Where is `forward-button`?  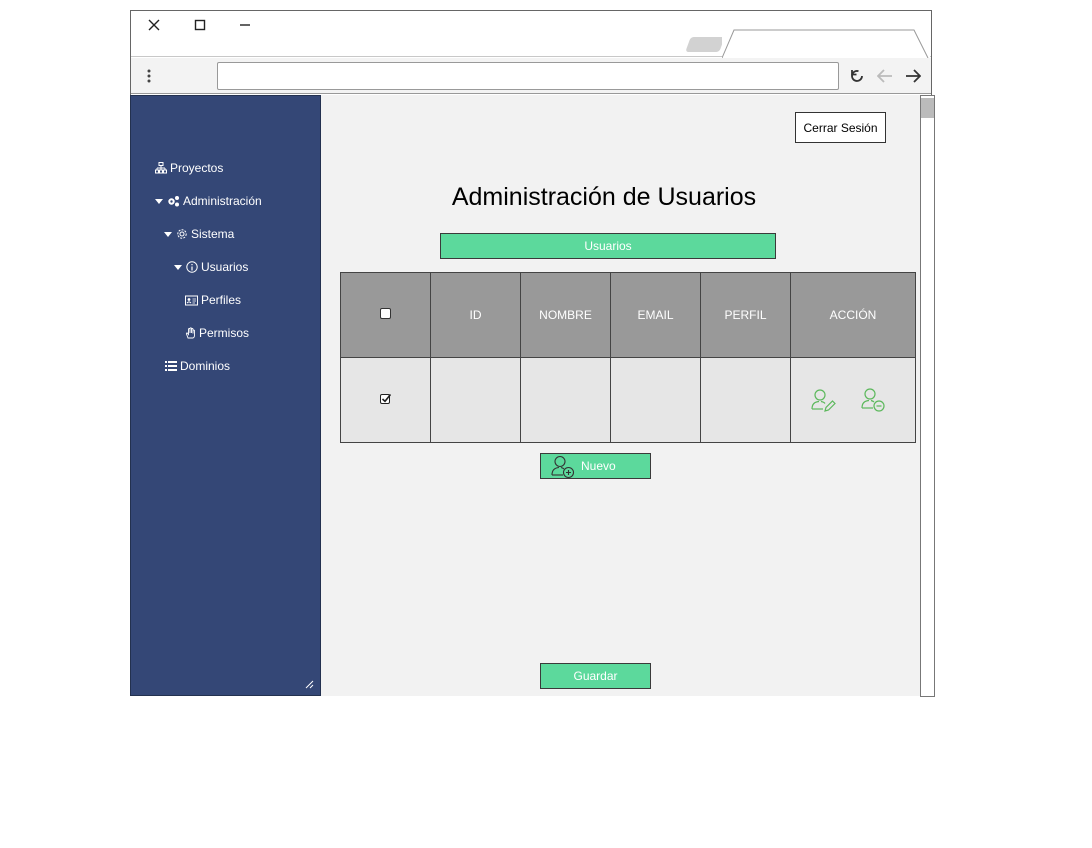 forward-button is located at coordinates (913, 76).